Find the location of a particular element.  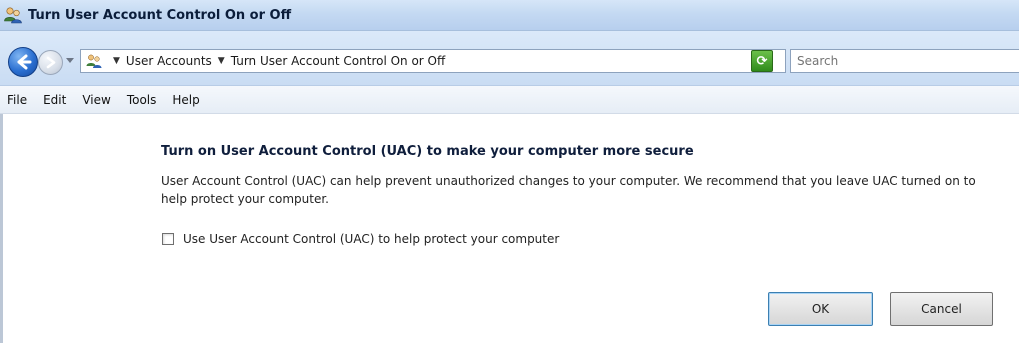

back-button is located at coordinates (23, 62).